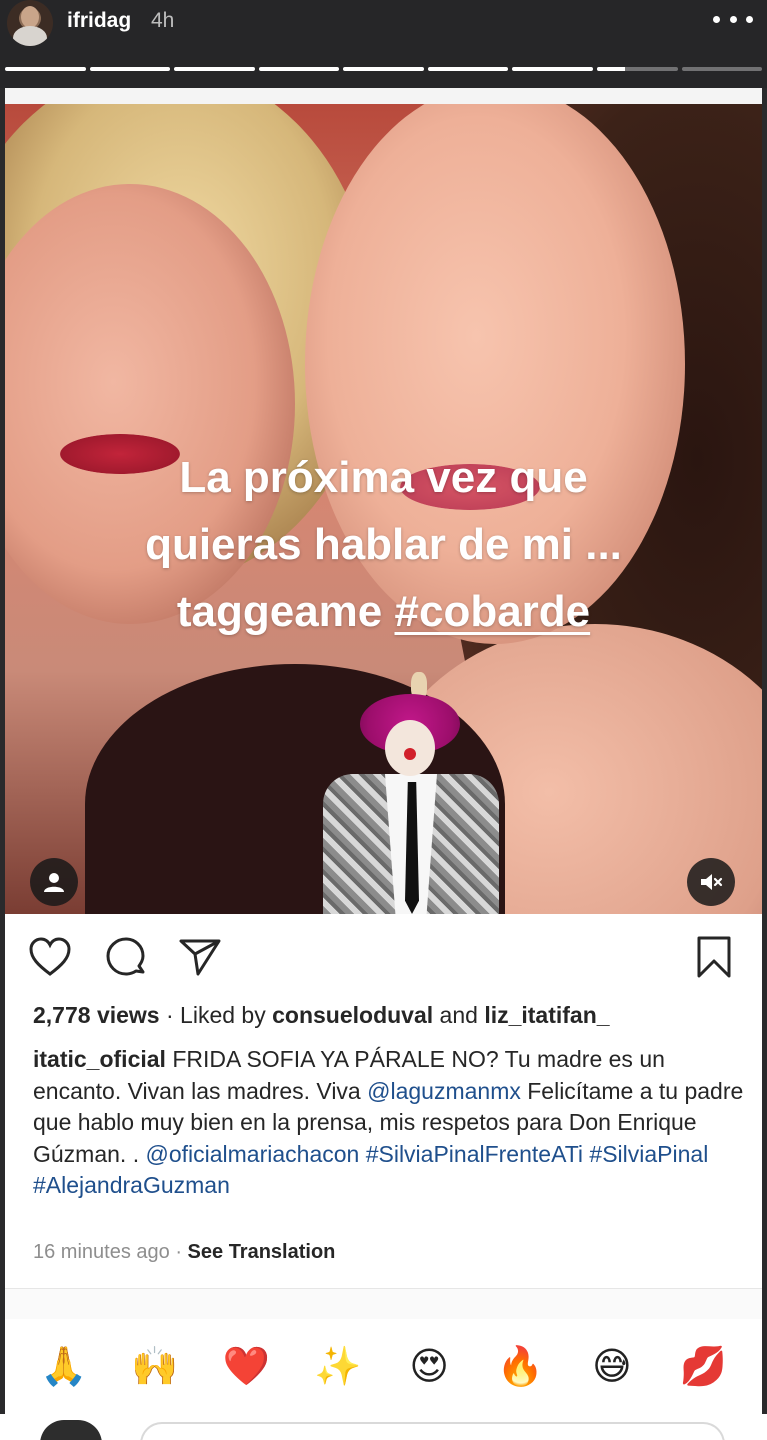  What do you see at coordinates (383, 1304) in the screenshot?
I see `comment-area` at bounding box center [383, 1304].